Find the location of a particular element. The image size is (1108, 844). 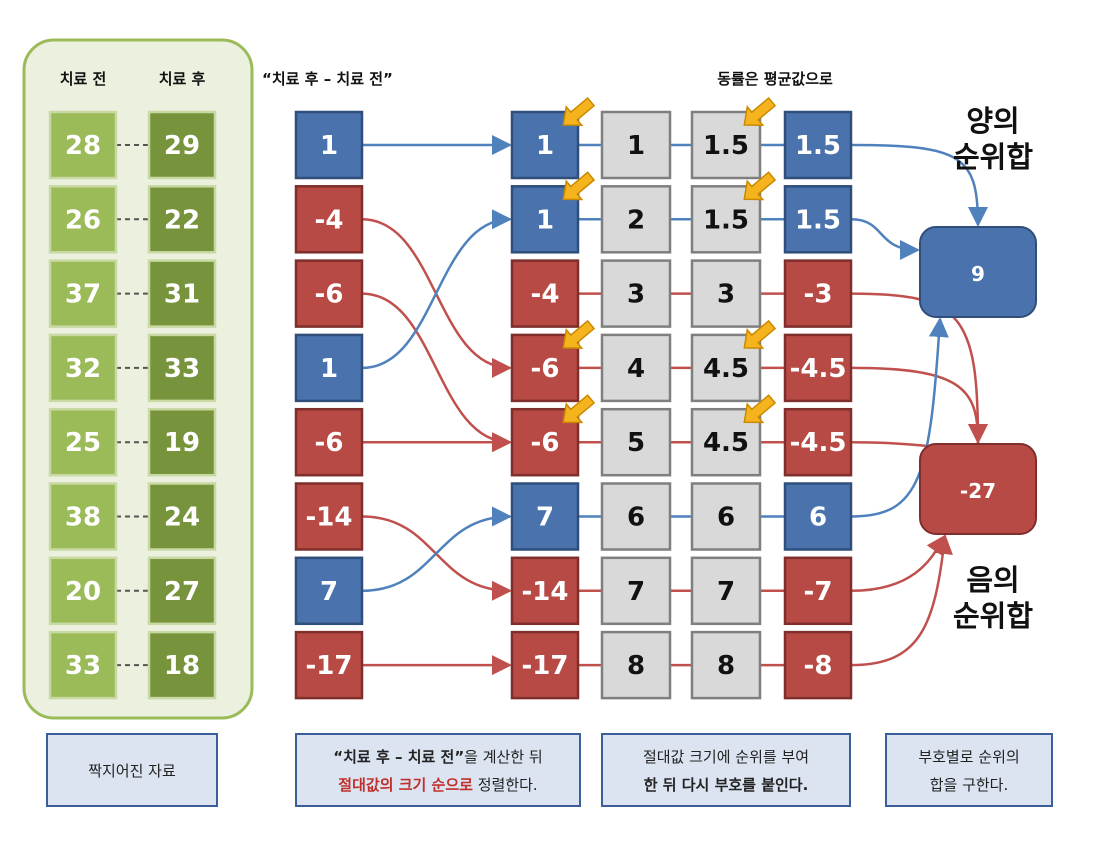

rank-5-value: 6 is located at coordinates (636, 518).